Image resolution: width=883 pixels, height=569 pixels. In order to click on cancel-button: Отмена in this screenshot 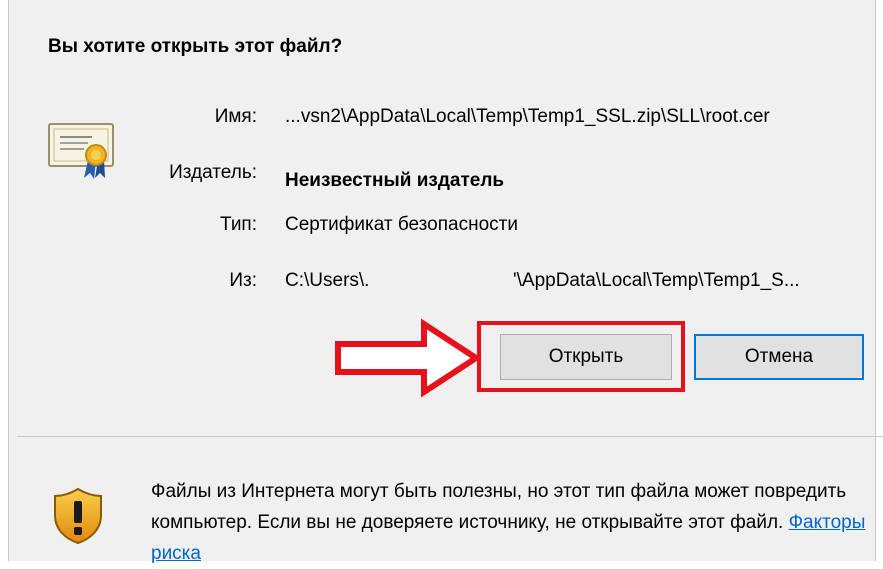, I will do `click(779, 357)`.